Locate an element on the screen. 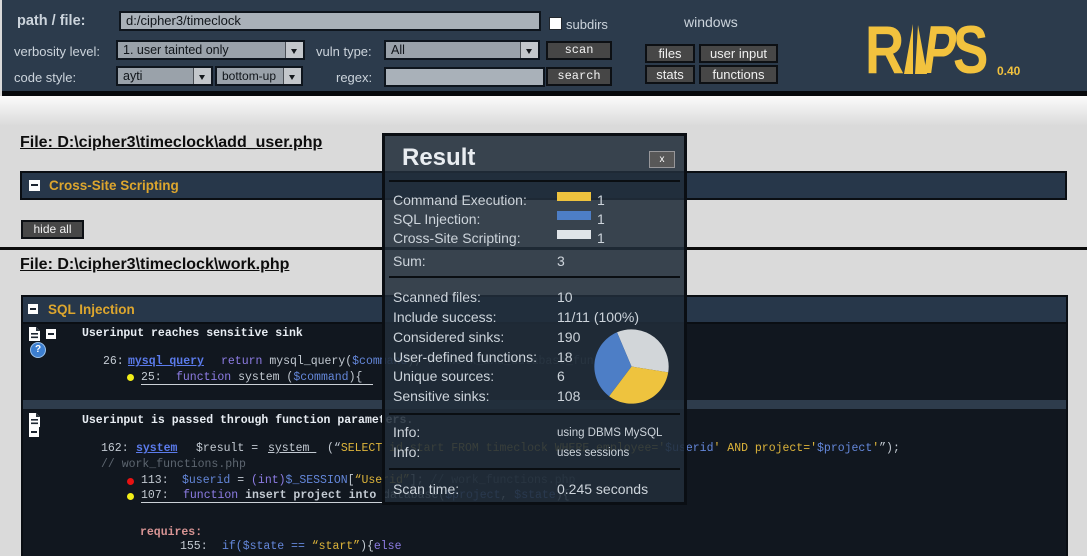 The width and height of the screenshot is (1087, 556). svg-text: S is located at coordinates (970, 50).